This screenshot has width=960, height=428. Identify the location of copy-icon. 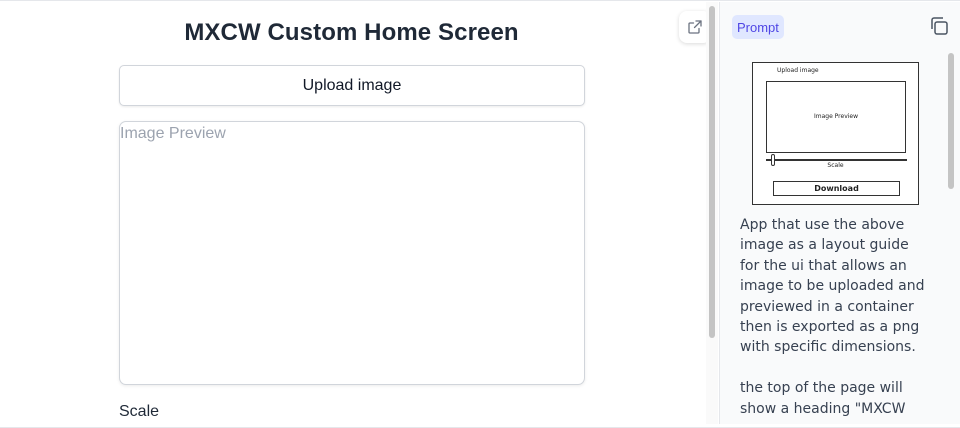
(939, 26).